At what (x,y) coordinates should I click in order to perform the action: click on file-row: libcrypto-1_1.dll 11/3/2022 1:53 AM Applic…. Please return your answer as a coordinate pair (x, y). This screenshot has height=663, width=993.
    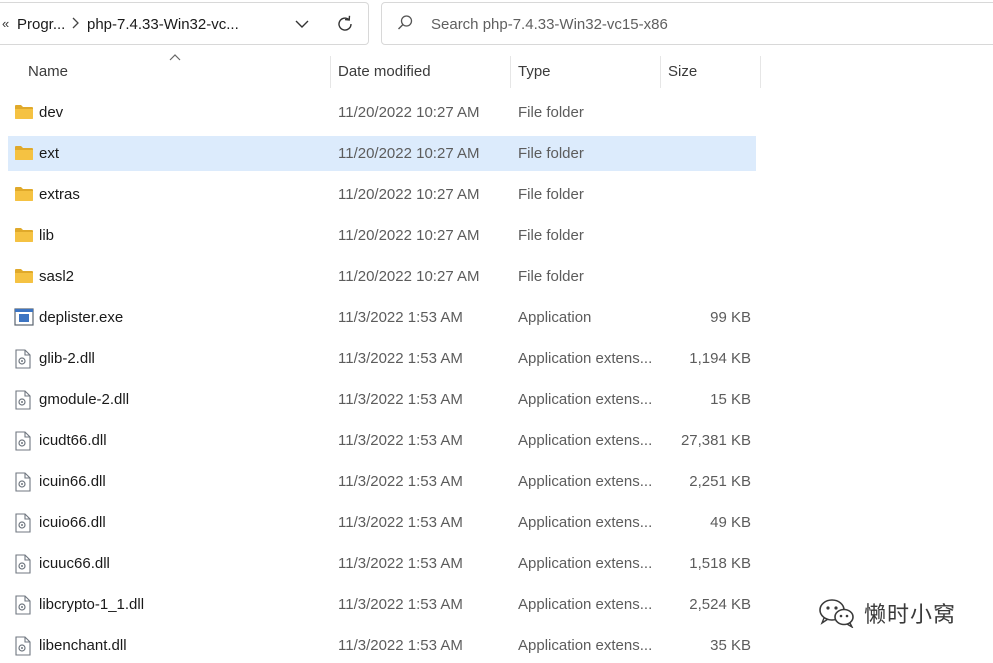
    Looking at the image, I should click on (382, 604).